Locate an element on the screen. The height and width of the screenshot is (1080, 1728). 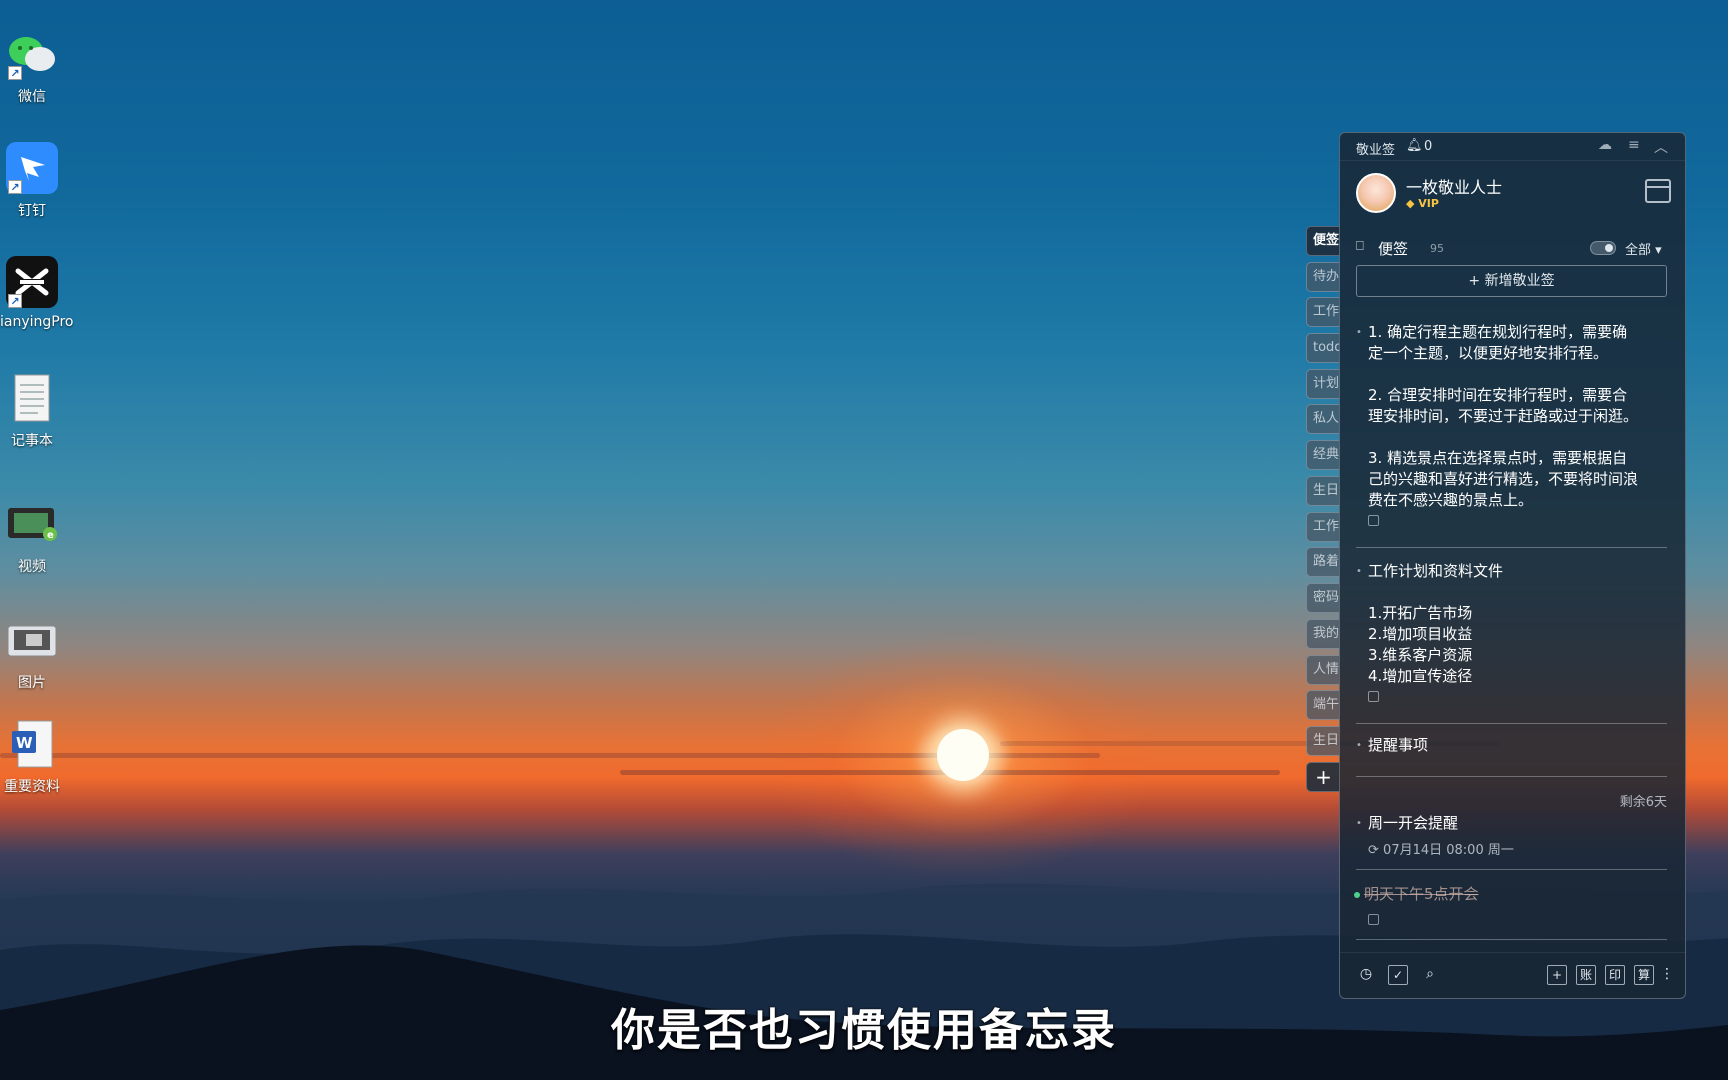
desktop-icon-label: 图片 is located at coordinates (32, 683).